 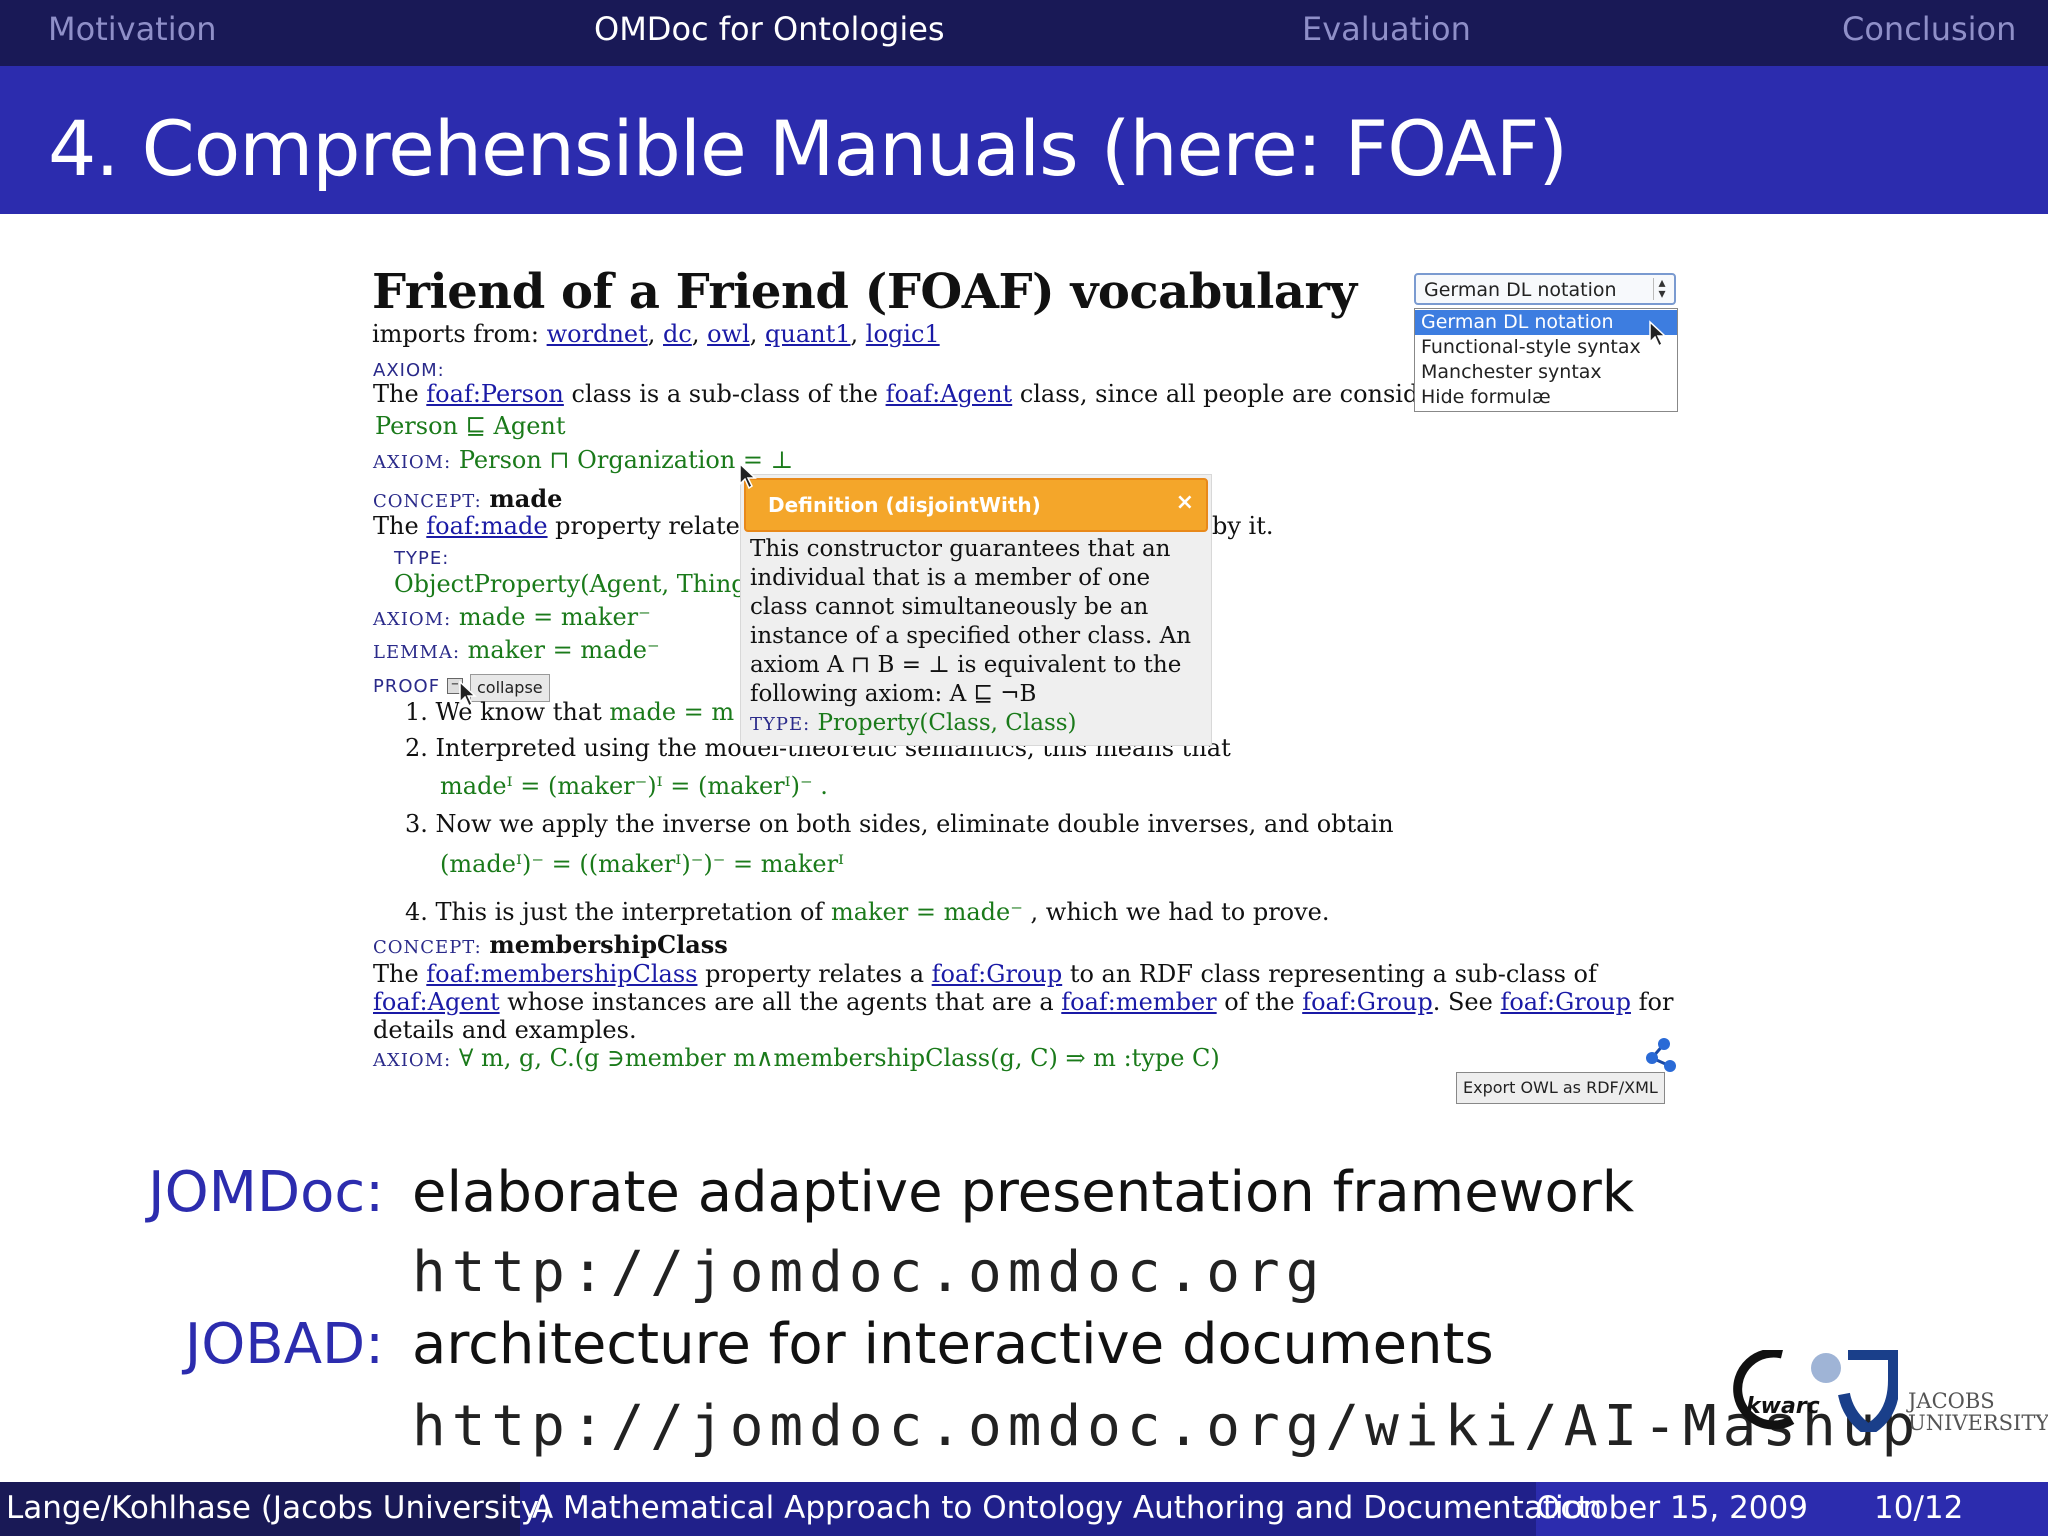 What do you see at coordinates (570, 584) in the screenshot?
I see `made-type: ObjectProperty(Agent, Thing` at bounding box center [570, 584].